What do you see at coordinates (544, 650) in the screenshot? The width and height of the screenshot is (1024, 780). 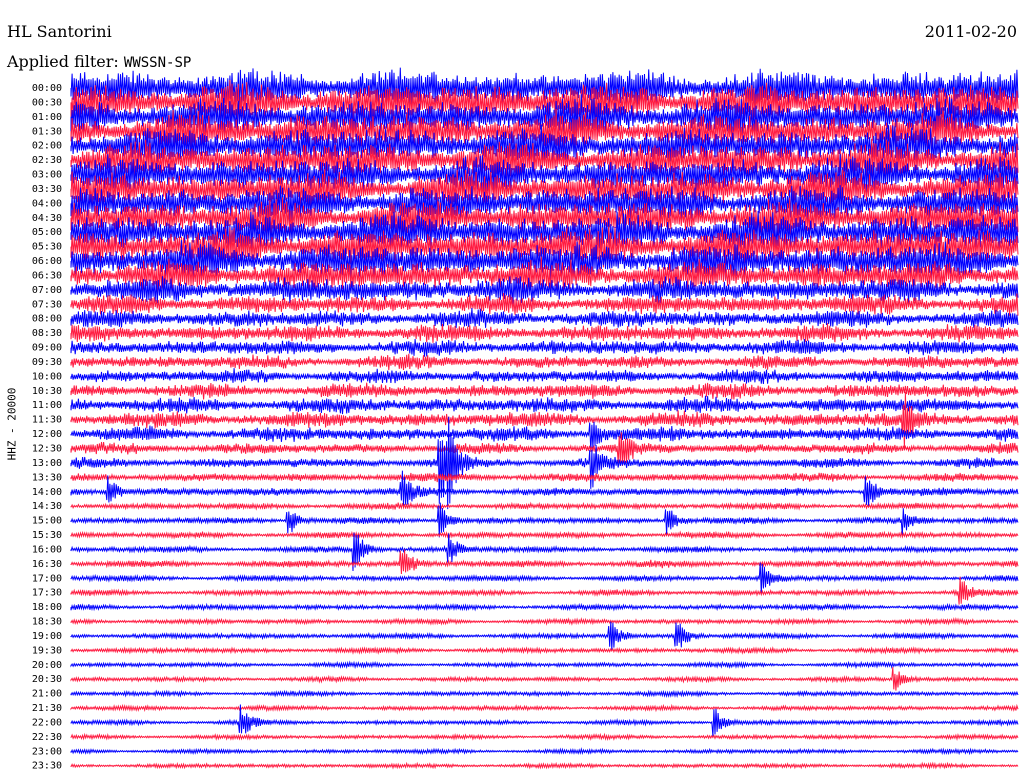 I see `trace-row-1930` at bounding box center [544, 650].